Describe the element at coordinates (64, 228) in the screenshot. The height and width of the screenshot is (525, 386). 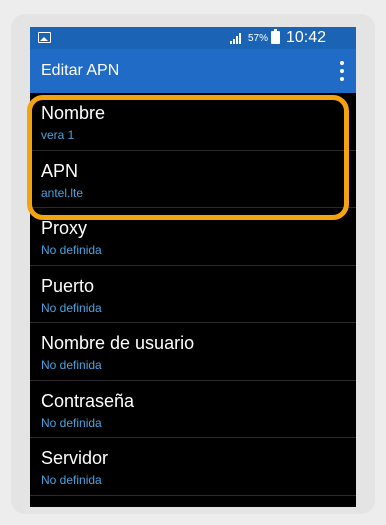
I see `item-label: Proxy` at that location.